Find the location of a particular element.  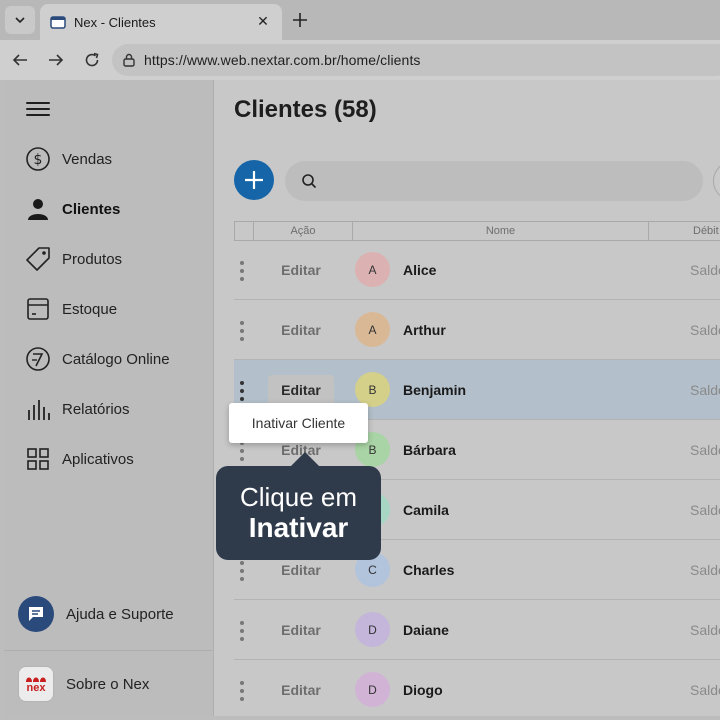

about-nex-button: nex Sobre o Nex is located at coordinates (83, 684).